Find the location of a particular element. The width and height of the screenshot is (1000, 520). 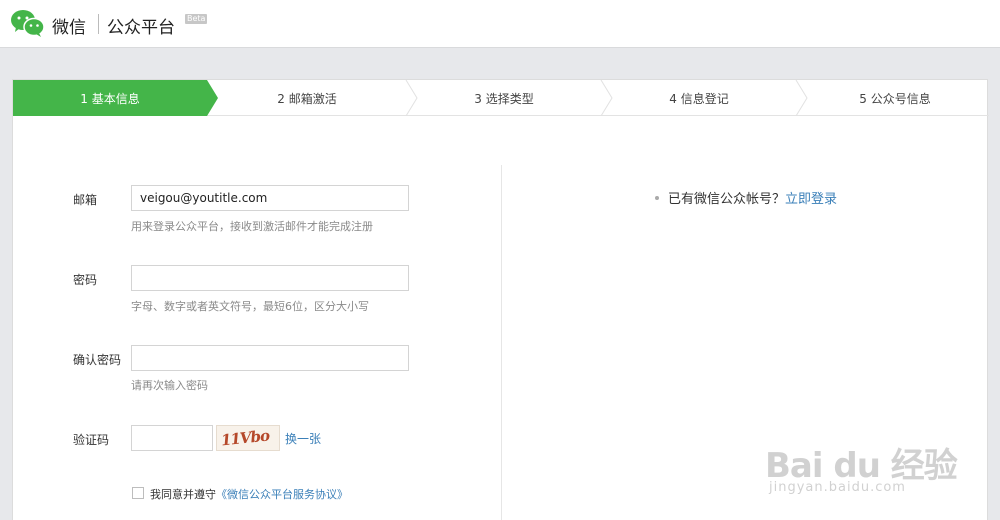

captcha-label: 验证码 is located at coordinates (91, 440).